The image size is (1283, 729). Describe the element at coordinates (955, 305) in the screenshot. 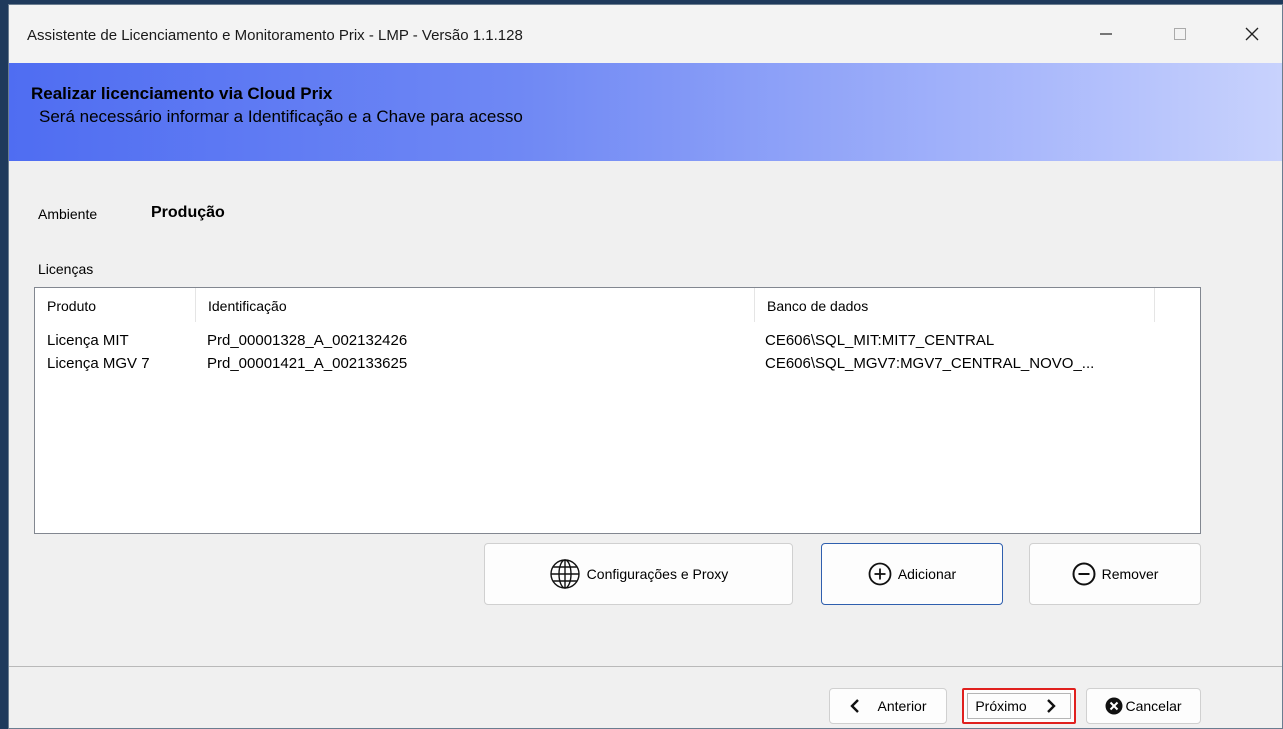

I see `column-header-banco: Banco de dados` at that location.